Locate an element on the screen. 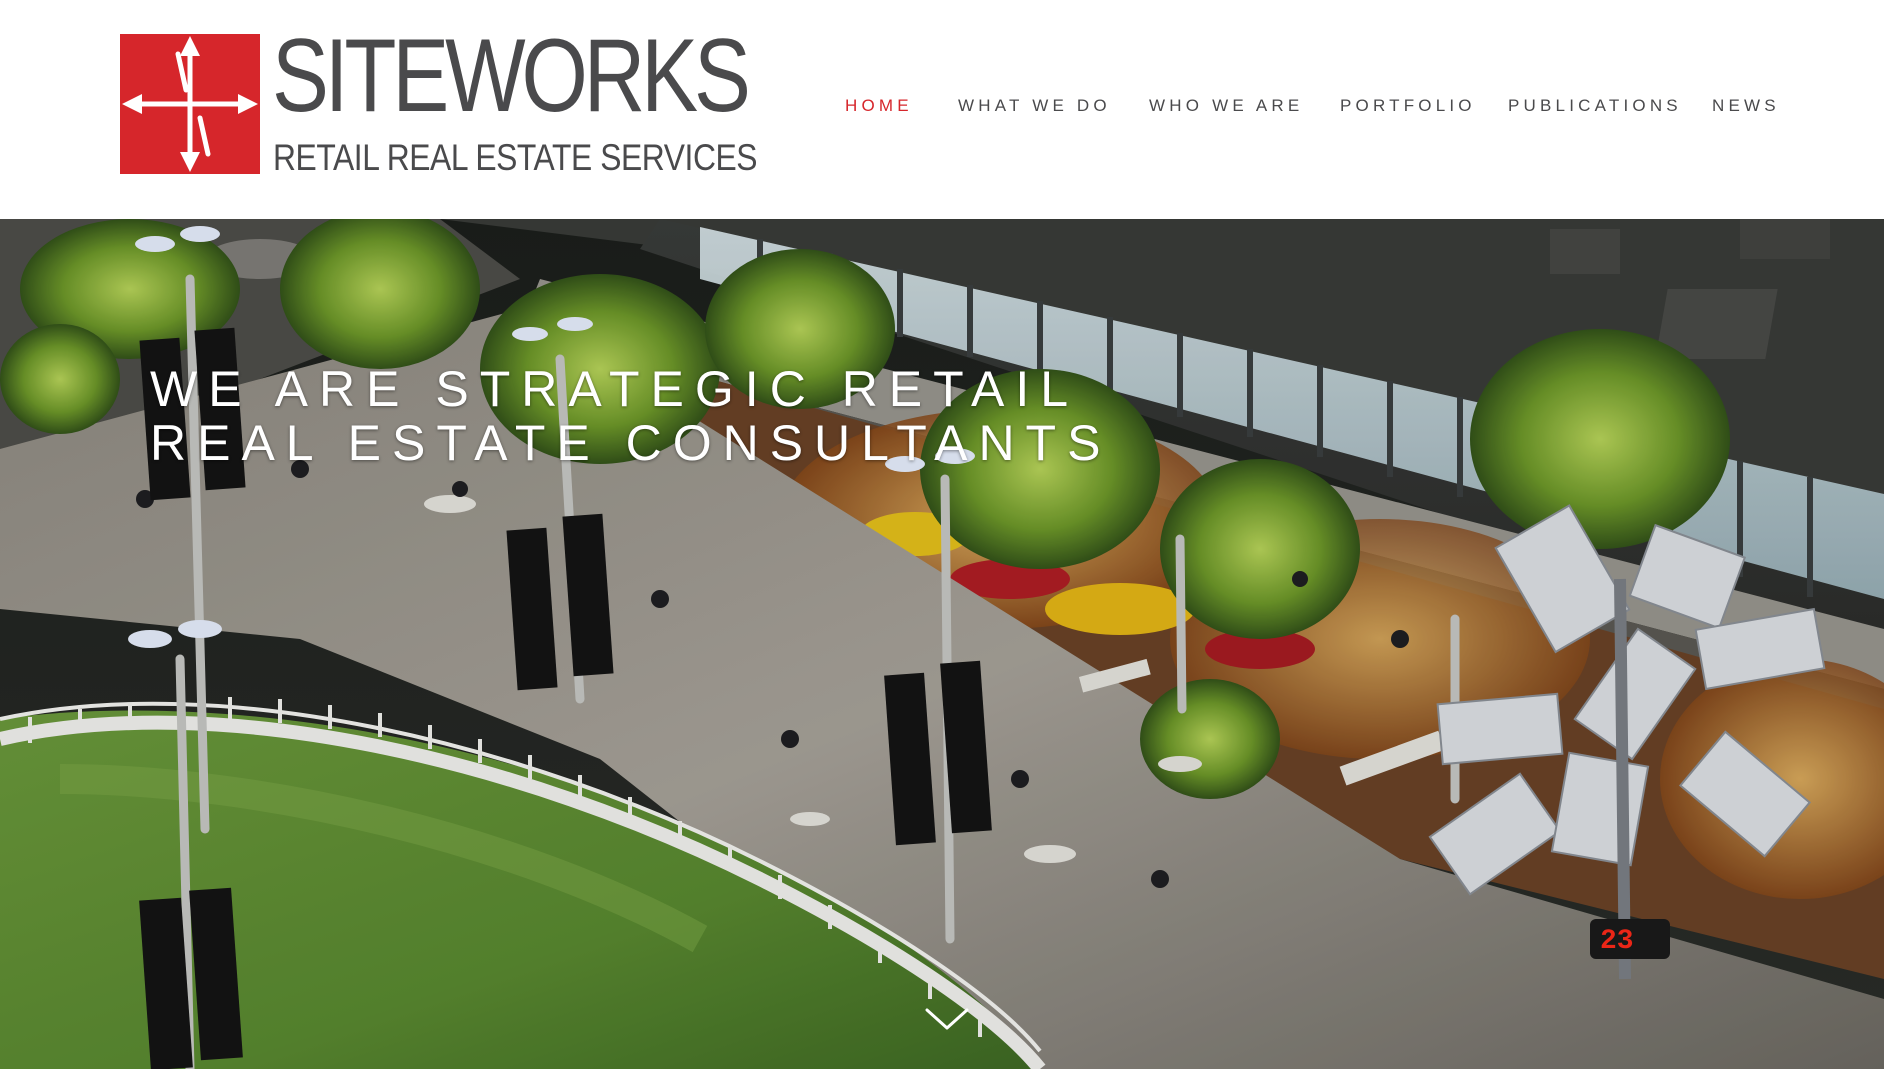  nav-home: HOME is located at coordinates (879, 106).